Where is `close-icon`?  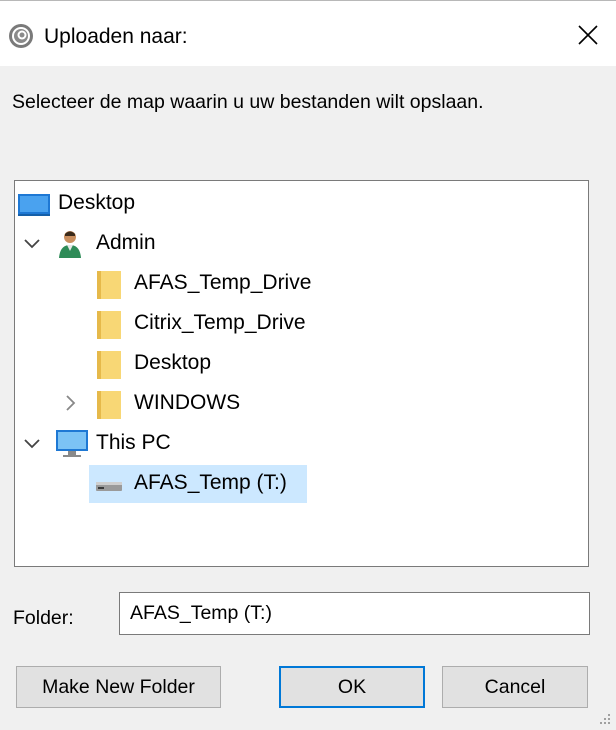 close-icon is located at coordinates (588, 35).